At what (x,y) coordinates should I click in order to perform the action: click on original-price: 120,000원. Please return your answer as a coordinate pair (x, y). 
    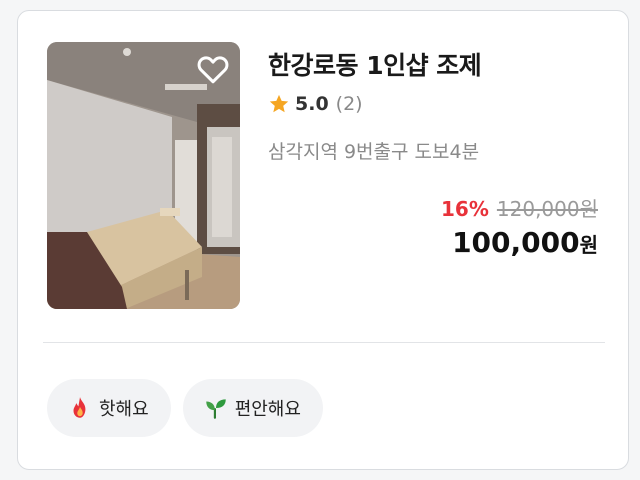
    Looking at the image, I should click on (547, 209).